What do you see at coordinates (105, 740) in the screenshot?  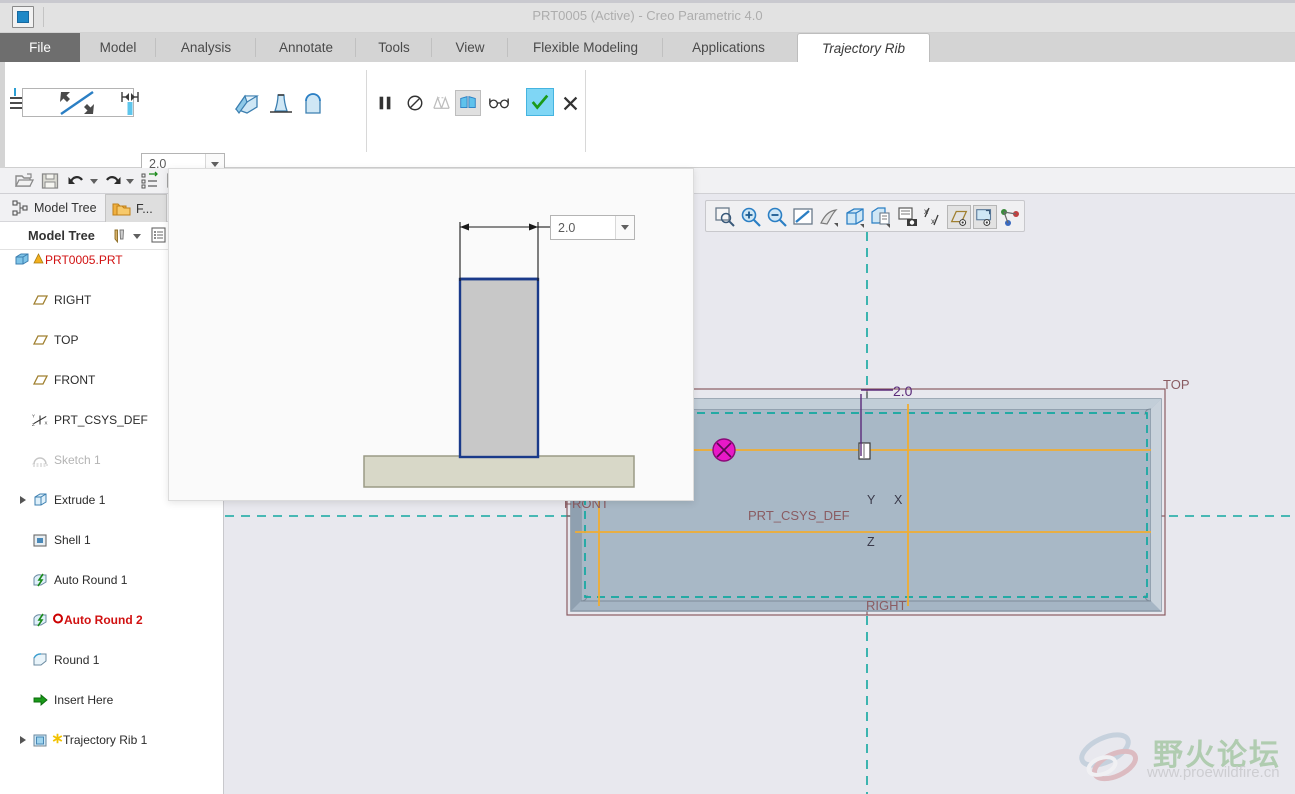 I see `tree-item-label: Trajectory Rib 1` at bounding box center [105, 740].